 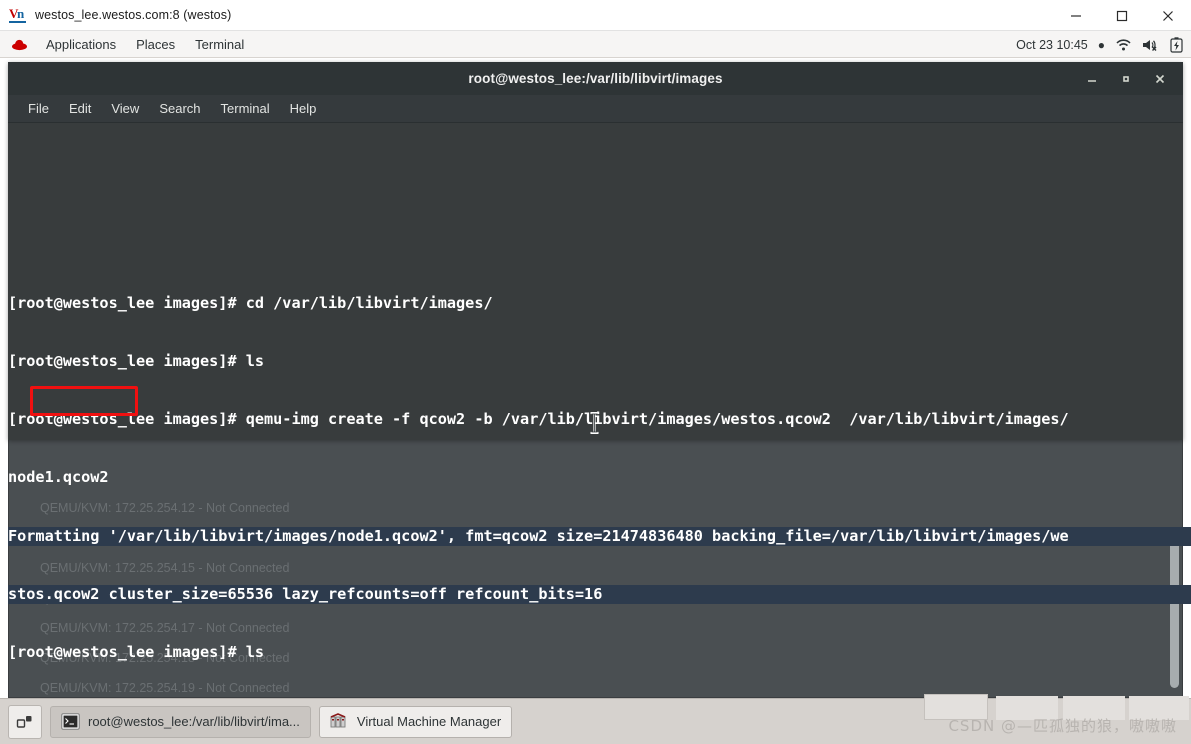 I want to click on panel-menu-applications: Applications, so click(x=81, y=44).